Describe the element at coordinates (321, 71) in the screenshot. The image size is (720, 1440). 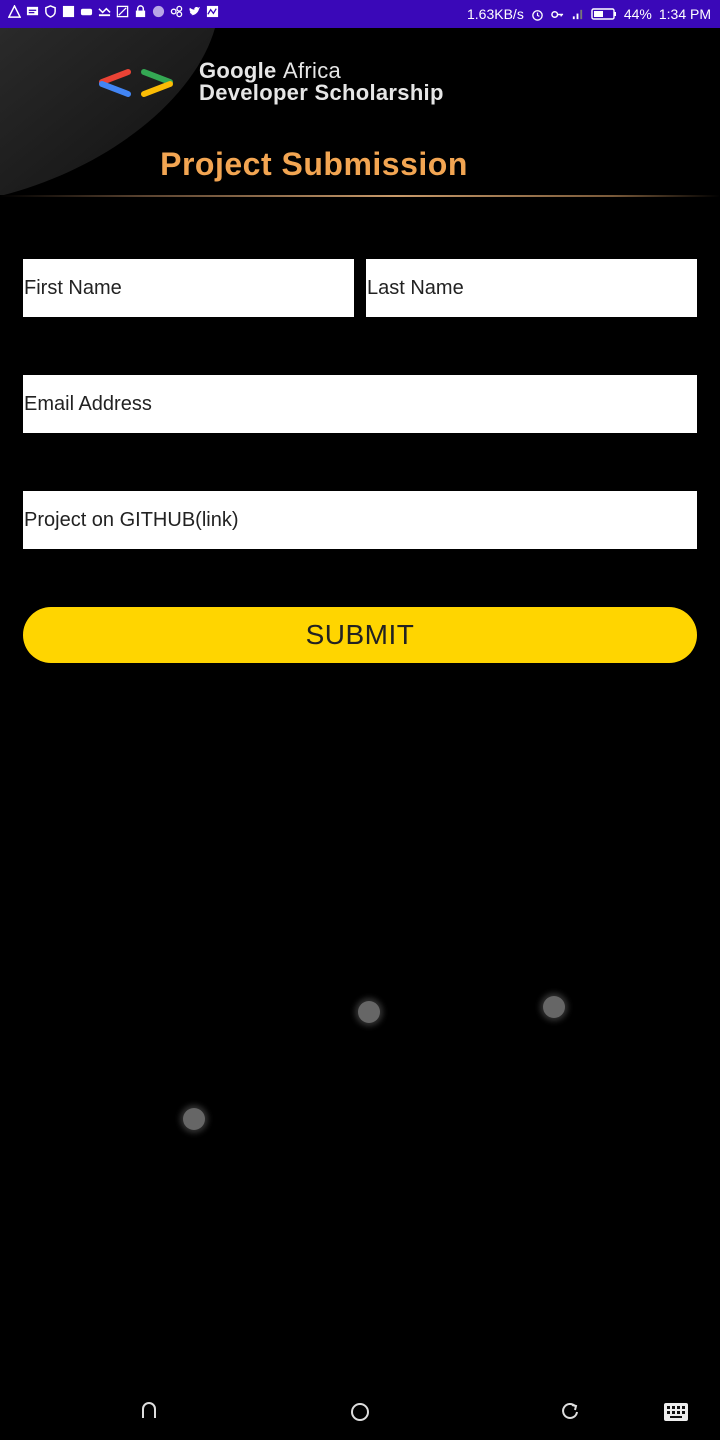
I see `brand-line-1: Google Africa` at that location.